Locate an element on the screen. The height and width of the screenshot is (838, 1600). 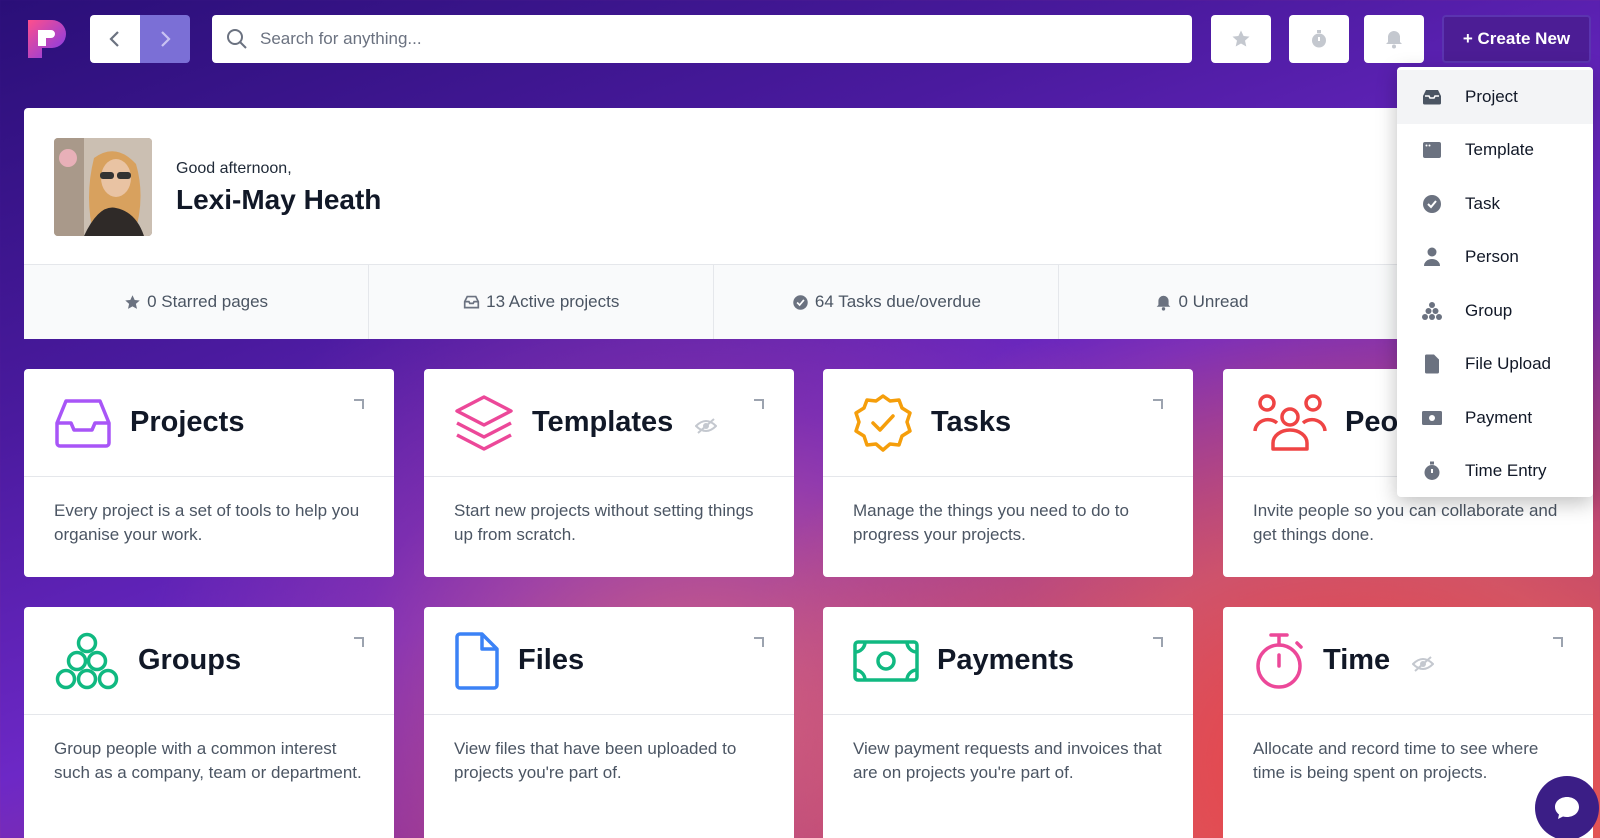
menu-item-label: Group is located at coordinates (1489, 310).